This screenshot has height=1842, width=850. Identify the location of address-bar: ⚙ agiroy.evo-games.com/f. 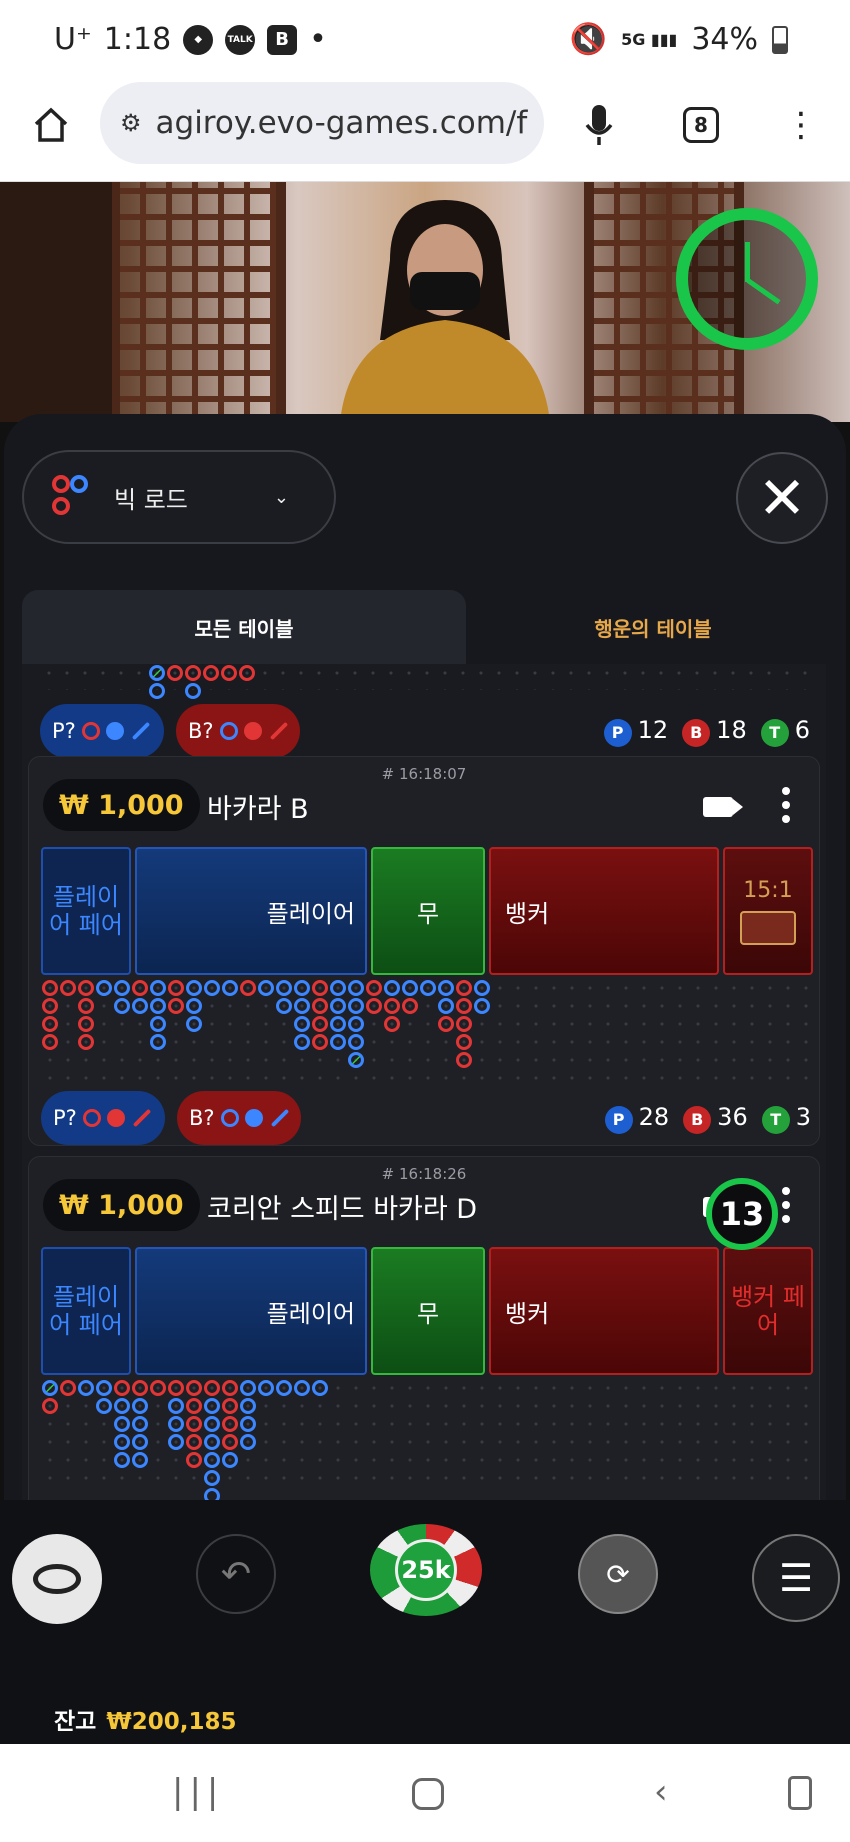
(322, 123).